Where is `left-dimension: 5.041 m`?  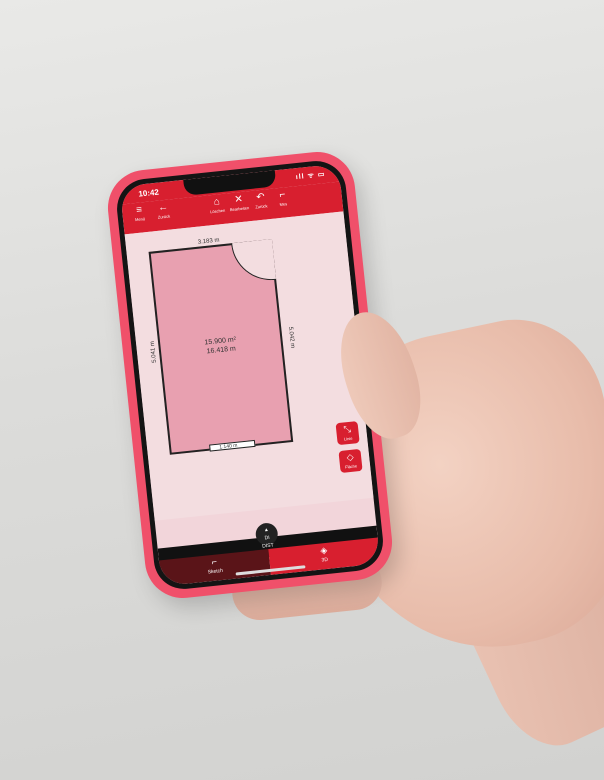
left-dimension: 5.041 m is located at coordinates (154, 352).